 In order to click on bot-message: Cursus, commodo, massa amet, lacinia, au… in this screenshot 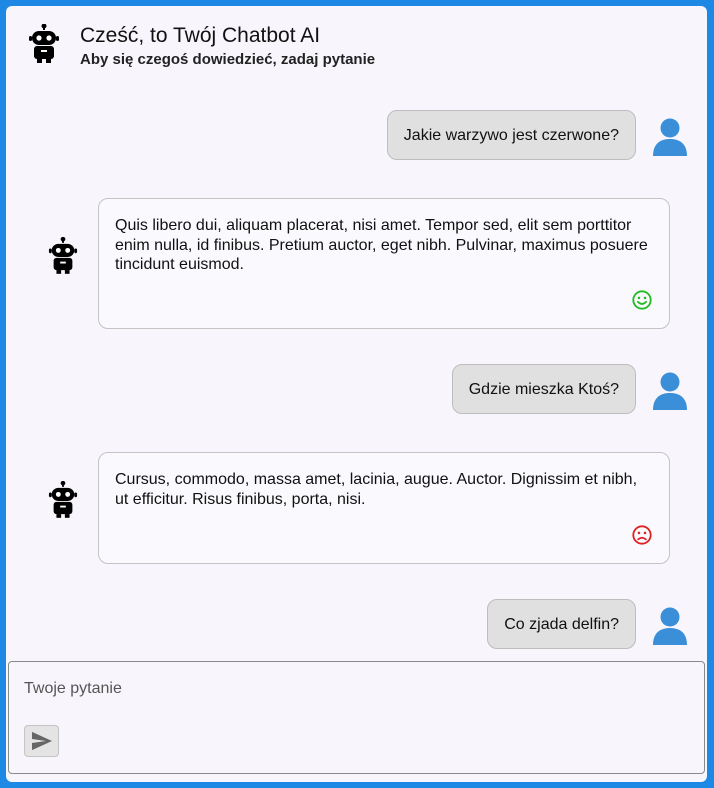, I will do `click(384, 508)`.